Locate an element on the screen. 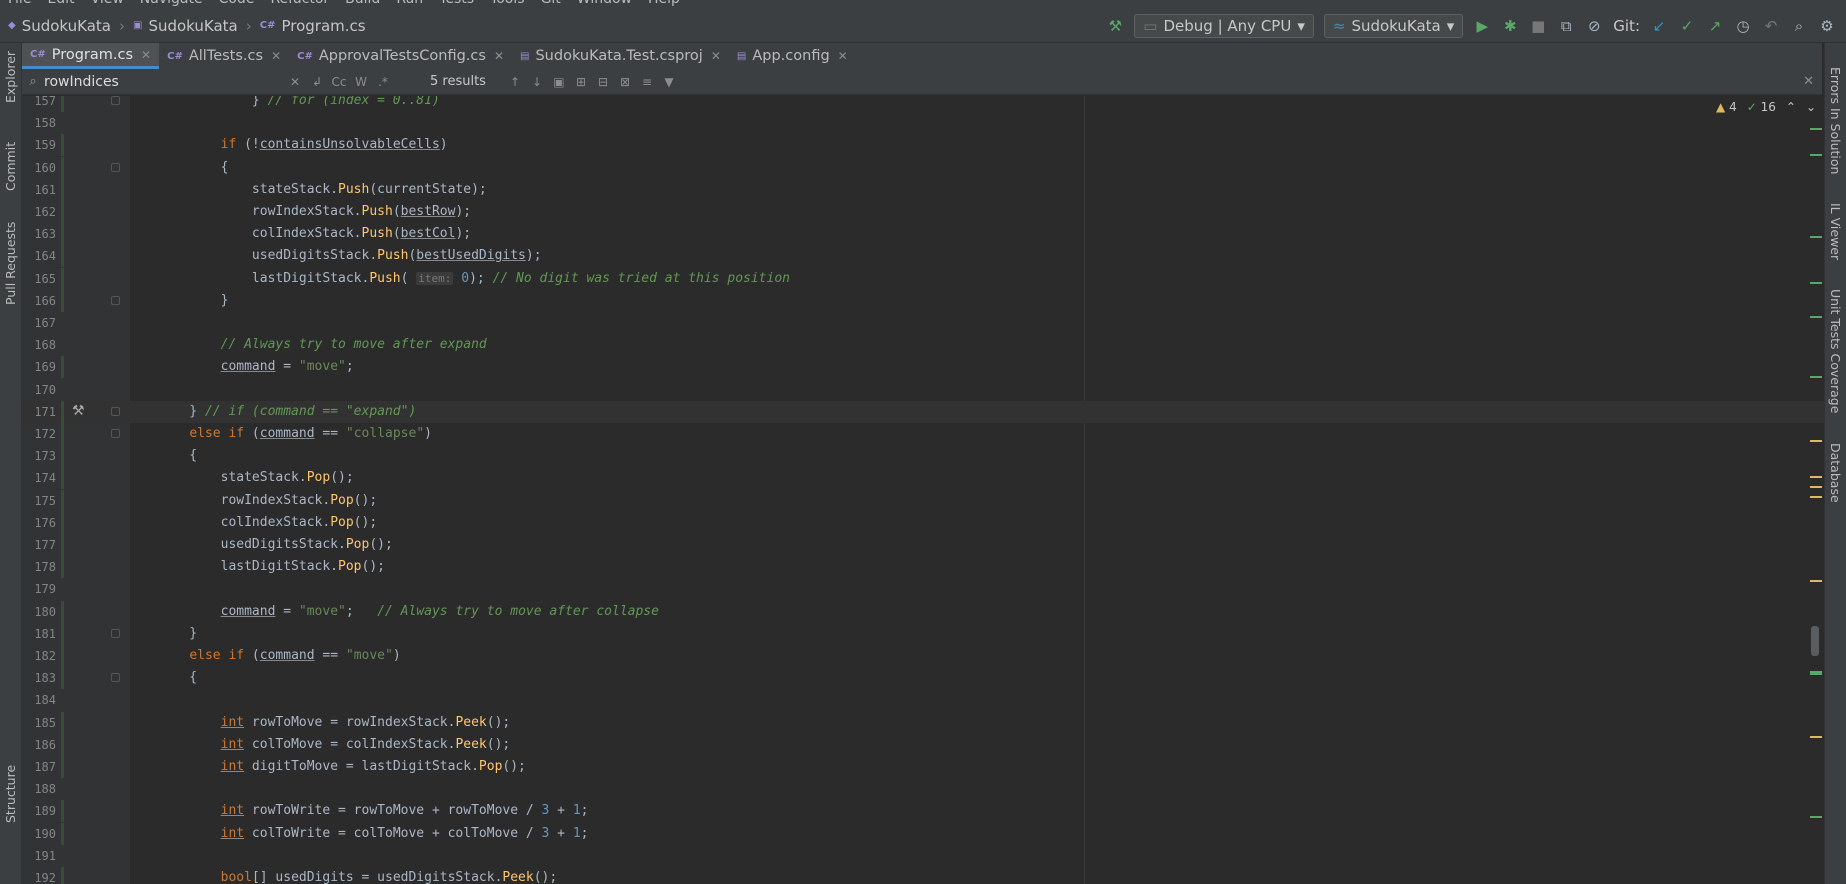 Image resolution: width=1846 pixels, height=884 pixels. whole-words-button: W is located at coordinates (361, 82).